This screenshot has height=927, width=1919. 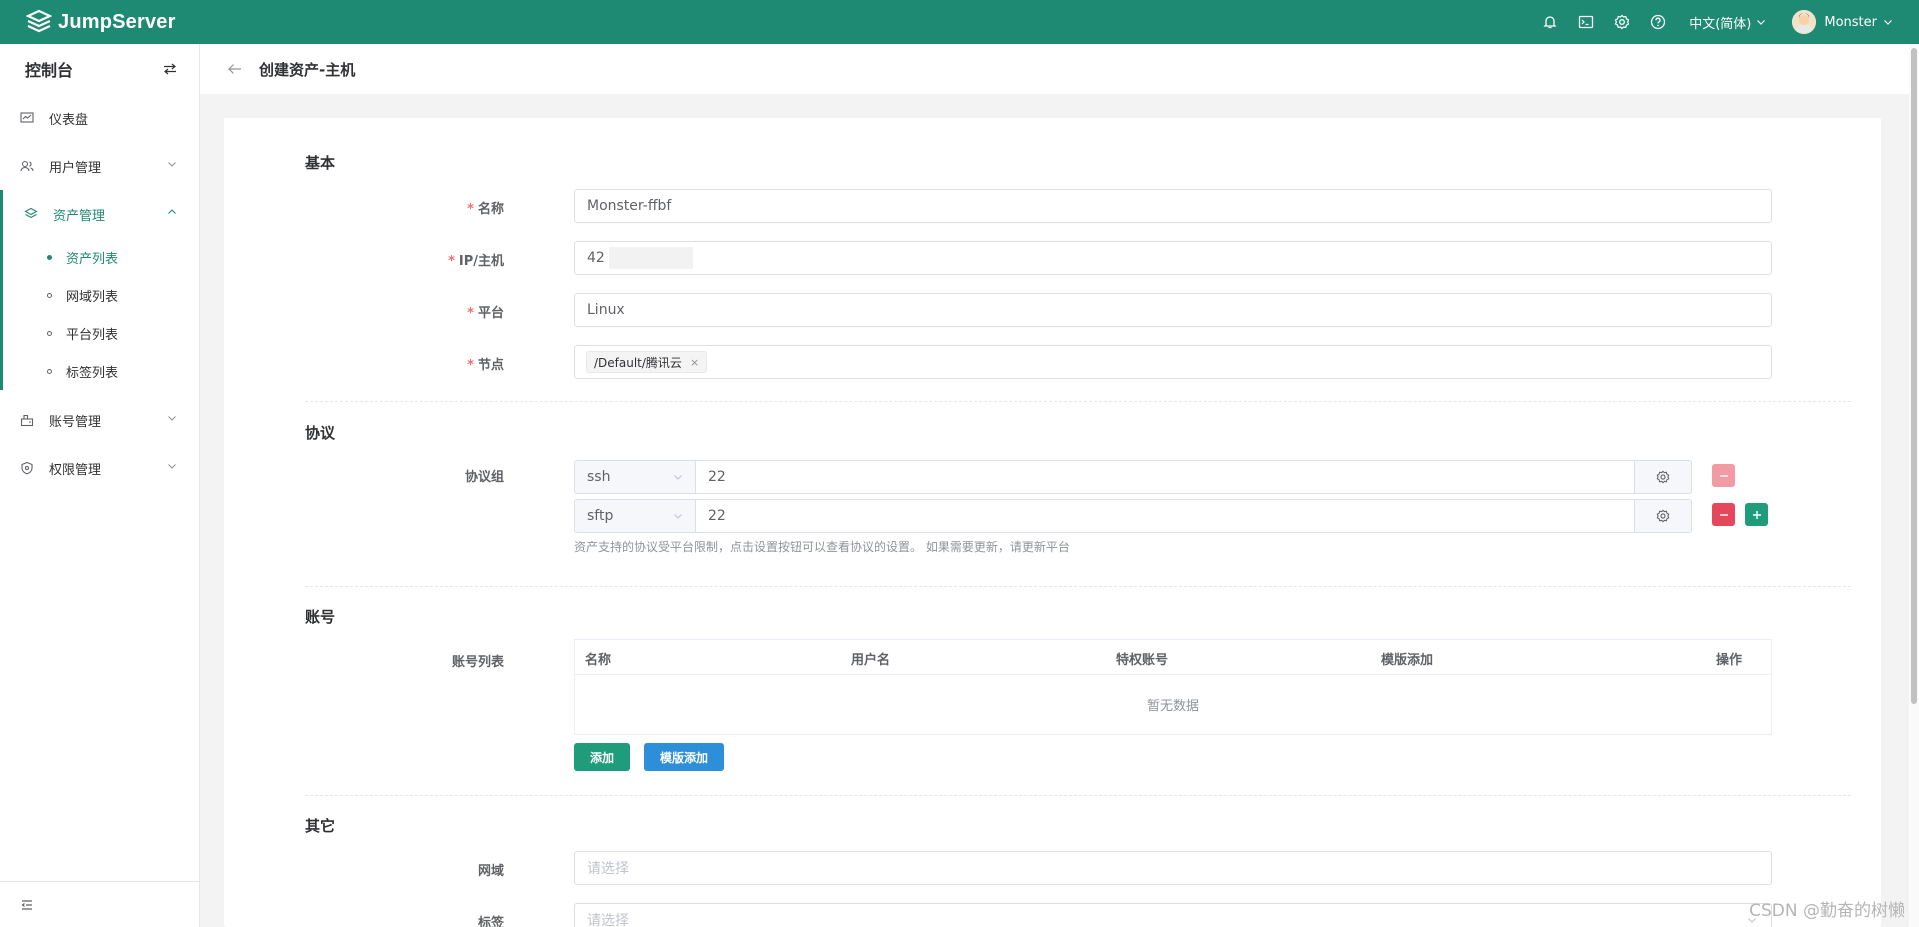 I want to click on labels-select: 请选择, so click(x=1173, y=915).